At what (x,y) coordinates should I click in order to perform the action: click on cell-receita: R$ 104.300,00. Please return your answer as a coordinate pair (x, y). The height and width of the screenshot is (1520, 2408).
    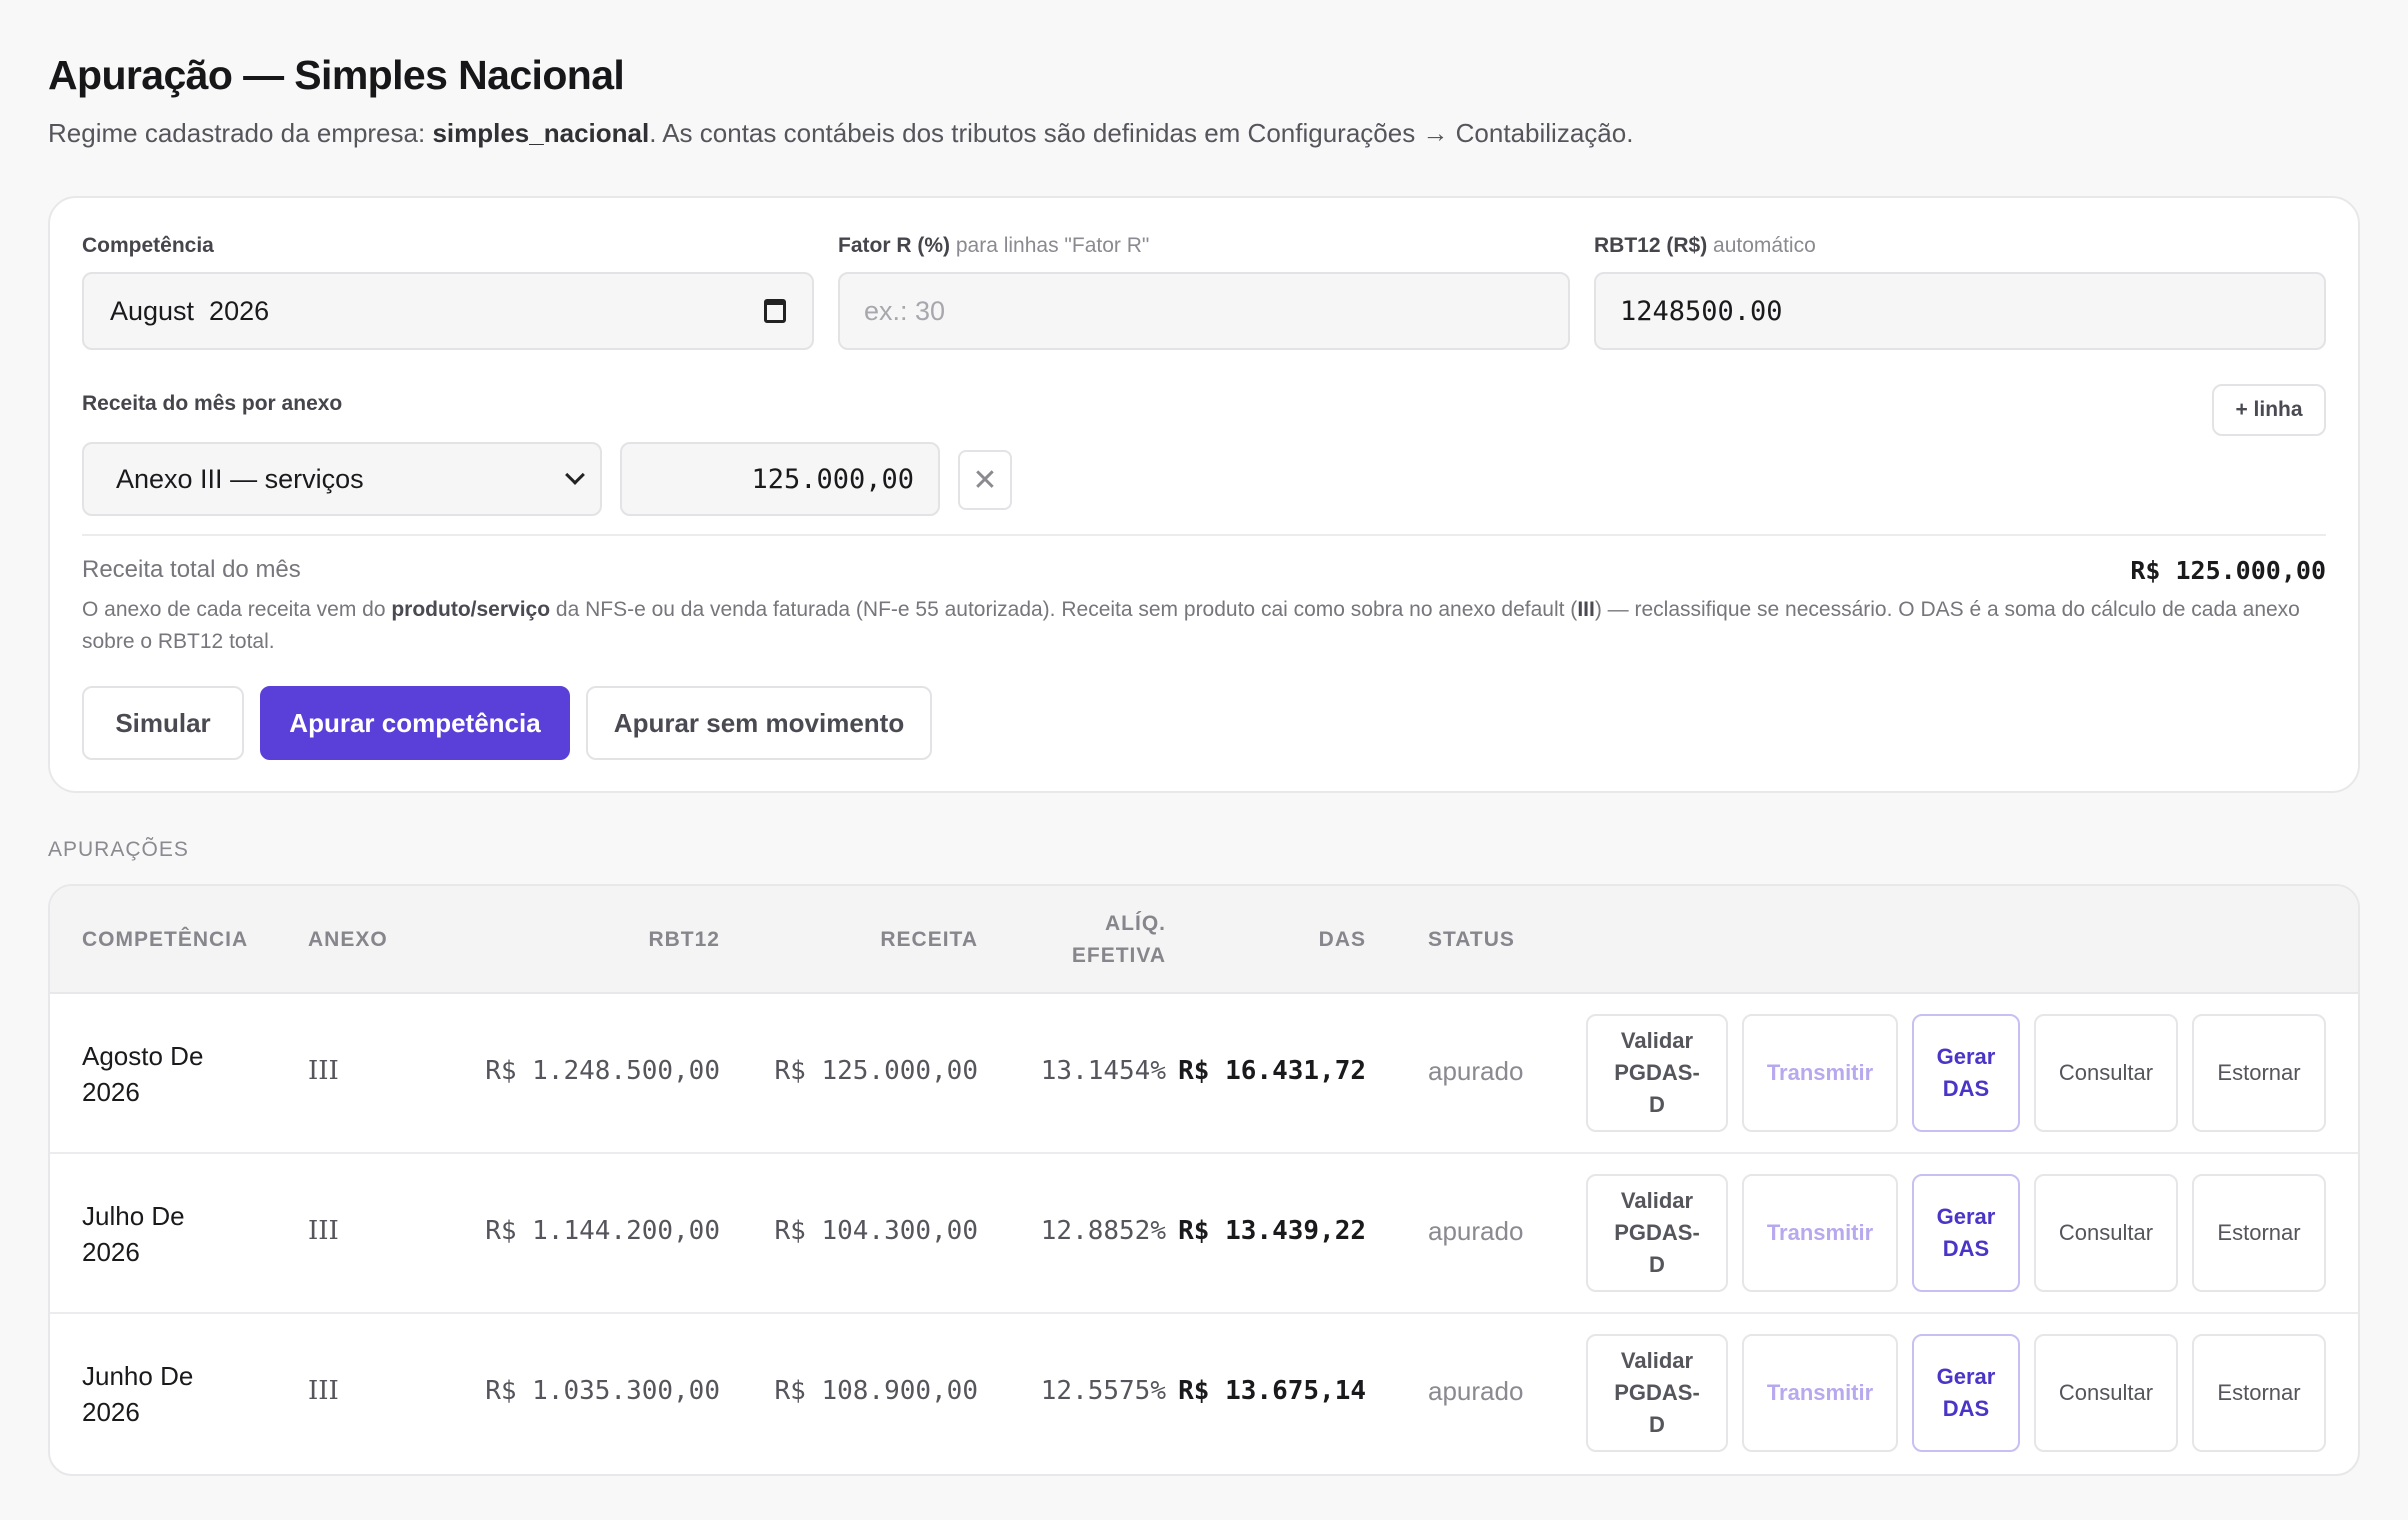
    Looking at the image, I should click on (876, 1231).